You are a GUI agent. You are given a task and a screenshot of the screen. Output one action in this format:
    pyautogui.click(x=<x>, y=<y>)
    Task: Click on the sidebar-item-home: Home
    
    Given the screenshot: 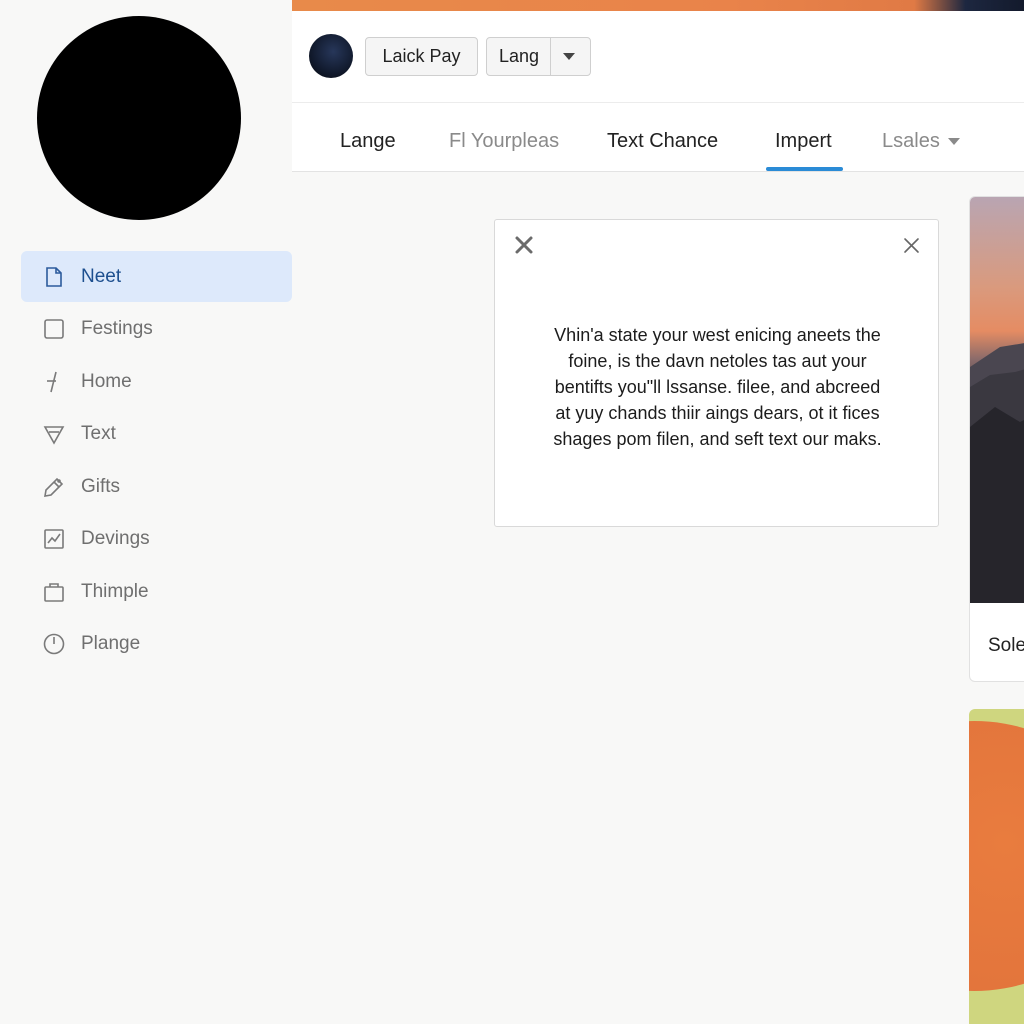 What is the action you would take?
    pyautogui.click(x=156, y=381)
    